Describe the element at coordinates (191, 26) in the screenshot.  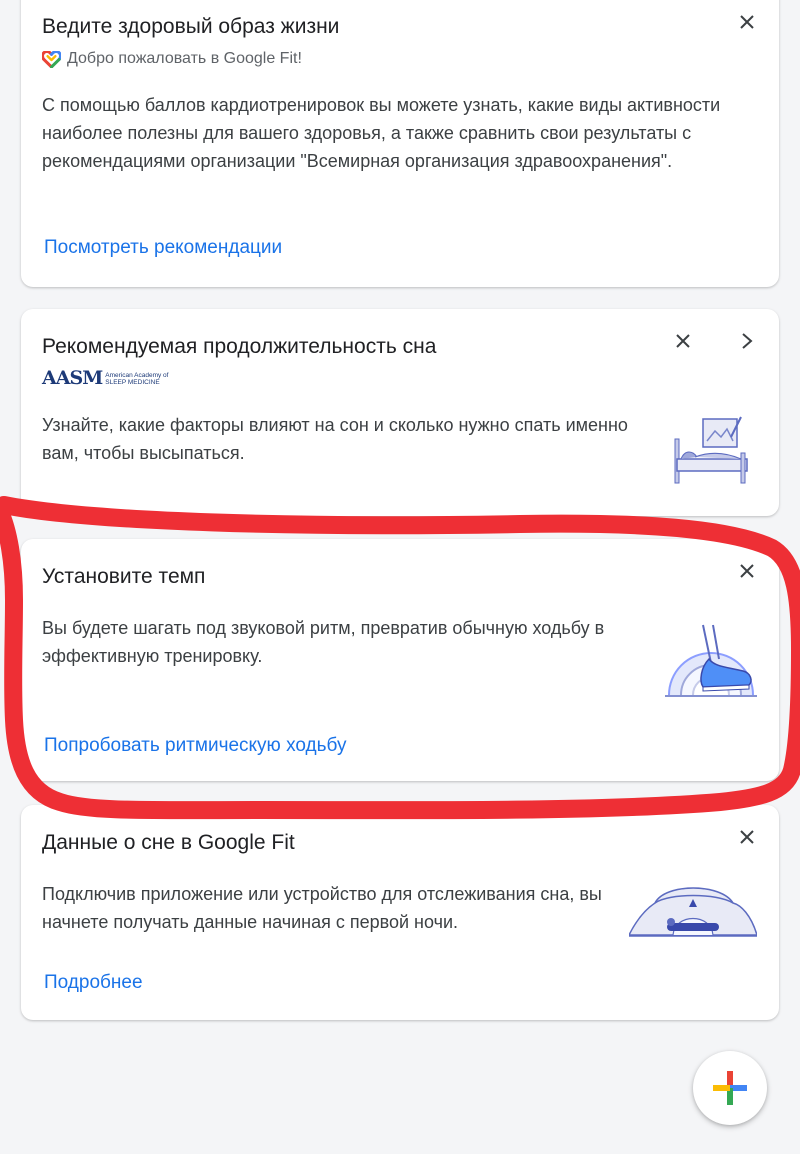
I see `card-title: Ведите здоровый образ жизни` at that location.